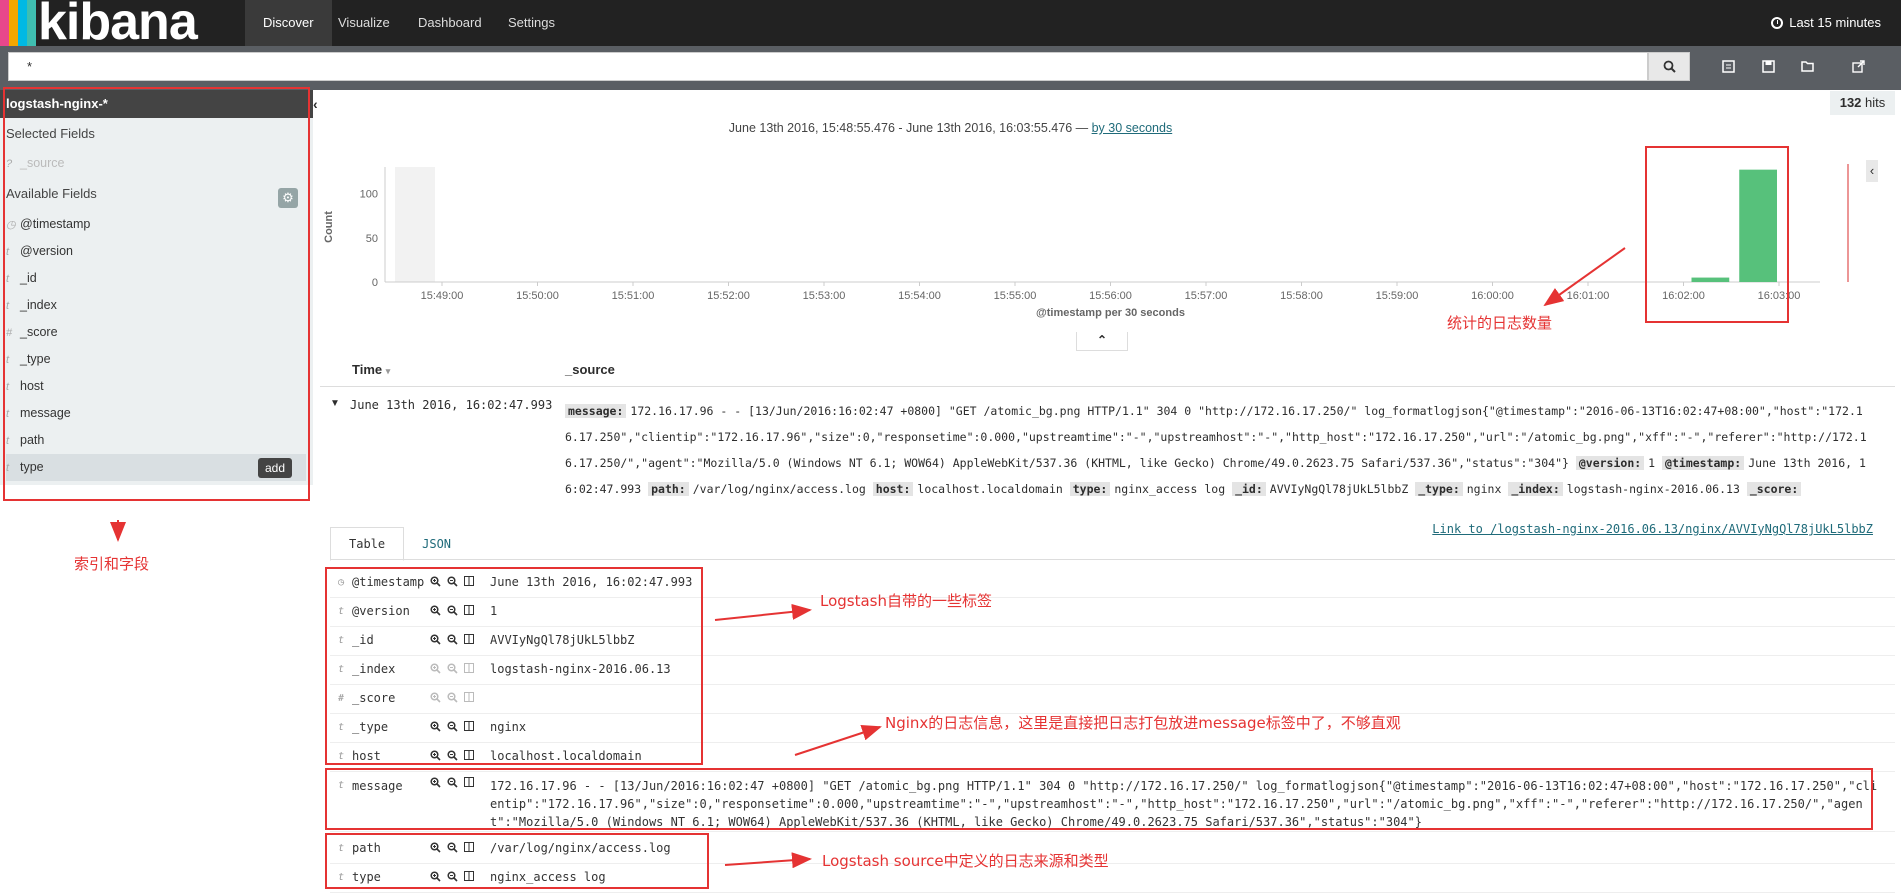 The width and height of the screenshot is (1901, 893). What do you see at coordinates (371, 369) in the screenshot?
I see `time-column-header: Time ▾` at bounding box center [371, 369].